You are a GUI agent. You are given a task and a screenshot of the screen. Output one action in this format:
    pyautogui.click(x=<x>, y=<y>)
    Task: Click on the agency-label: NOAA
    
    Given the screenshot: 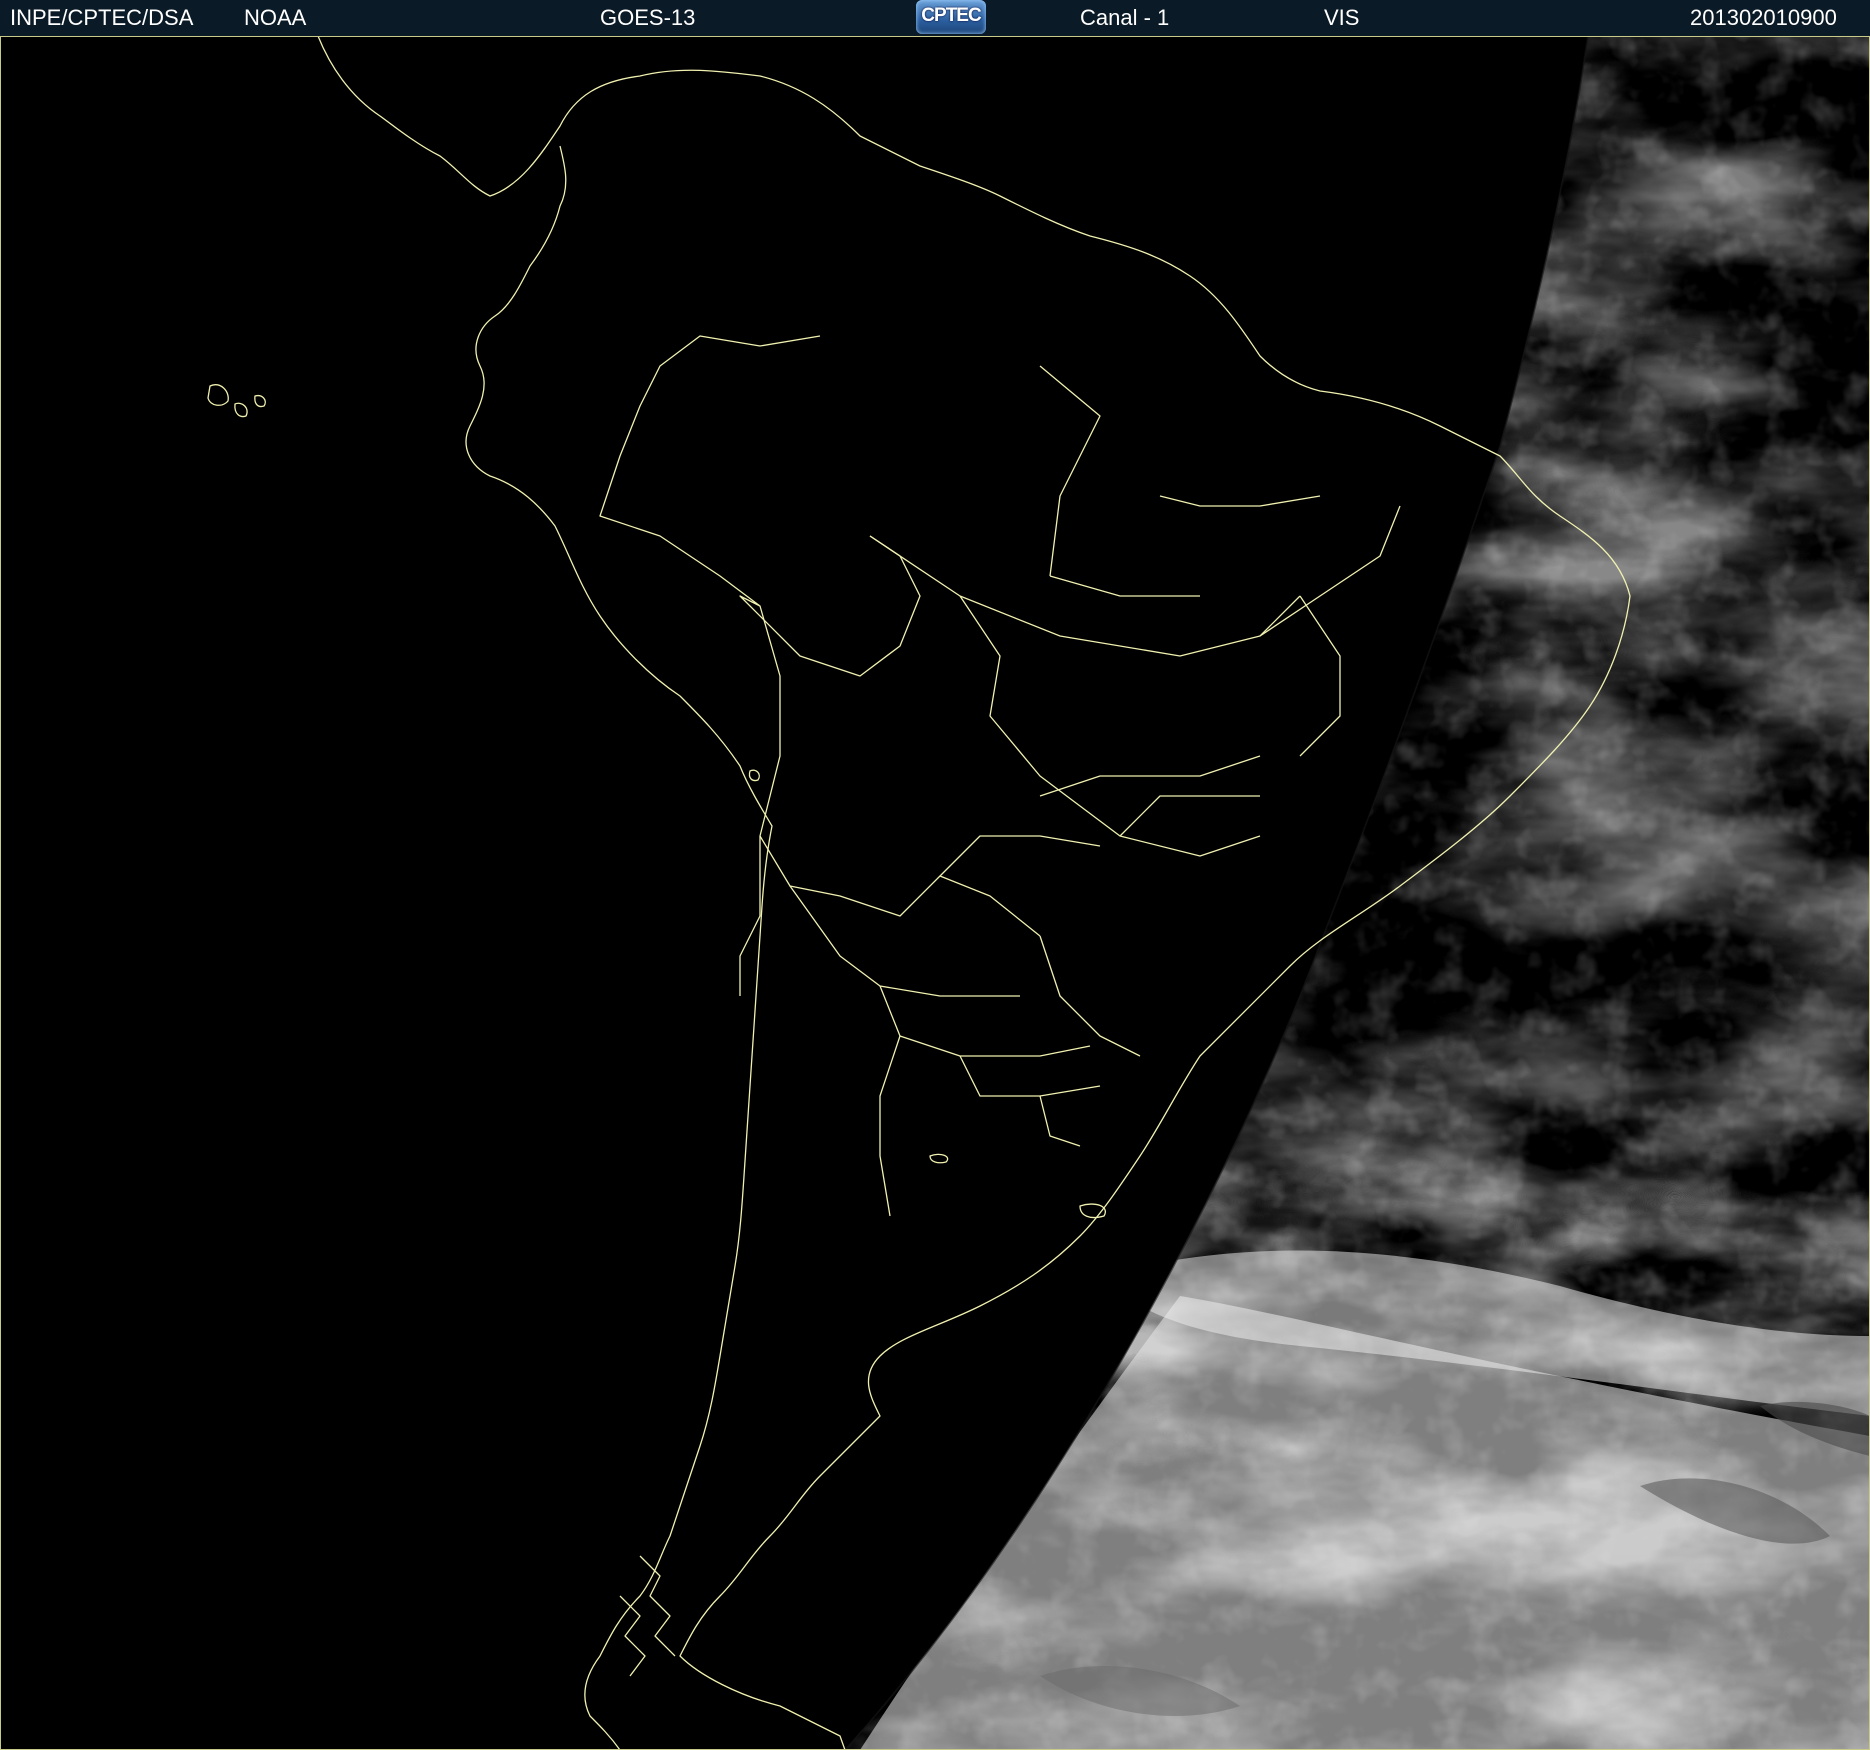 What is the action you would take?
    pyautogui.click(x=275, y=17)
    